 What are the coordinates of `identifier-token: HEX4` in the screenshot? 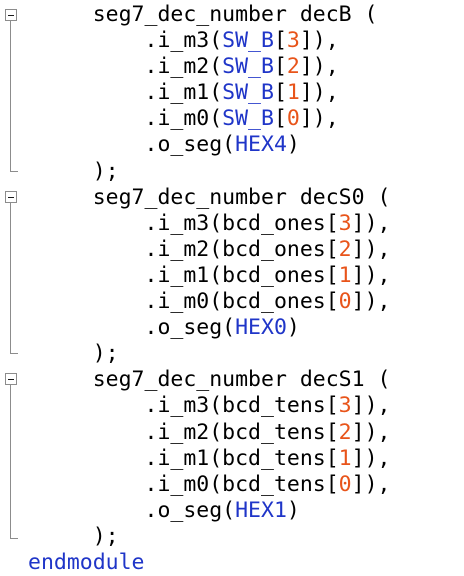 It's located at (261, 145).